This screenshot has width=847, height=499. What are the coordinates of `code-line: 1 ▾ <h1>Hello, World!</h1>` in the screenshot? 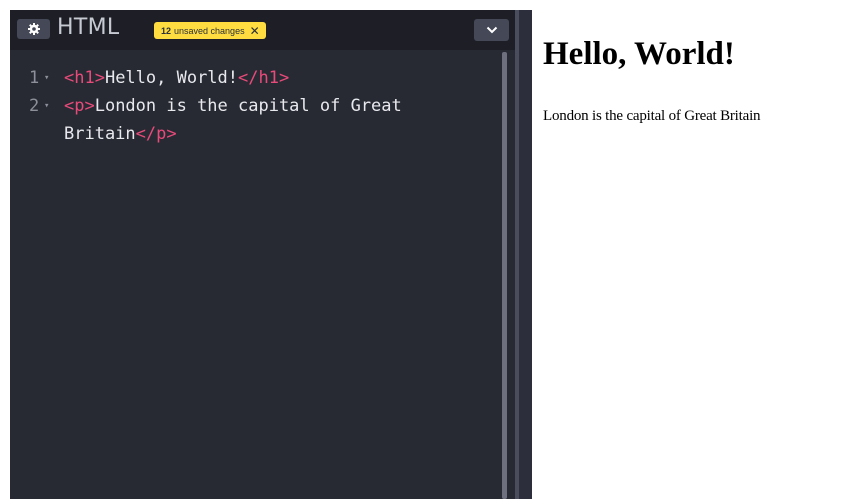 It's located at (255, 78).